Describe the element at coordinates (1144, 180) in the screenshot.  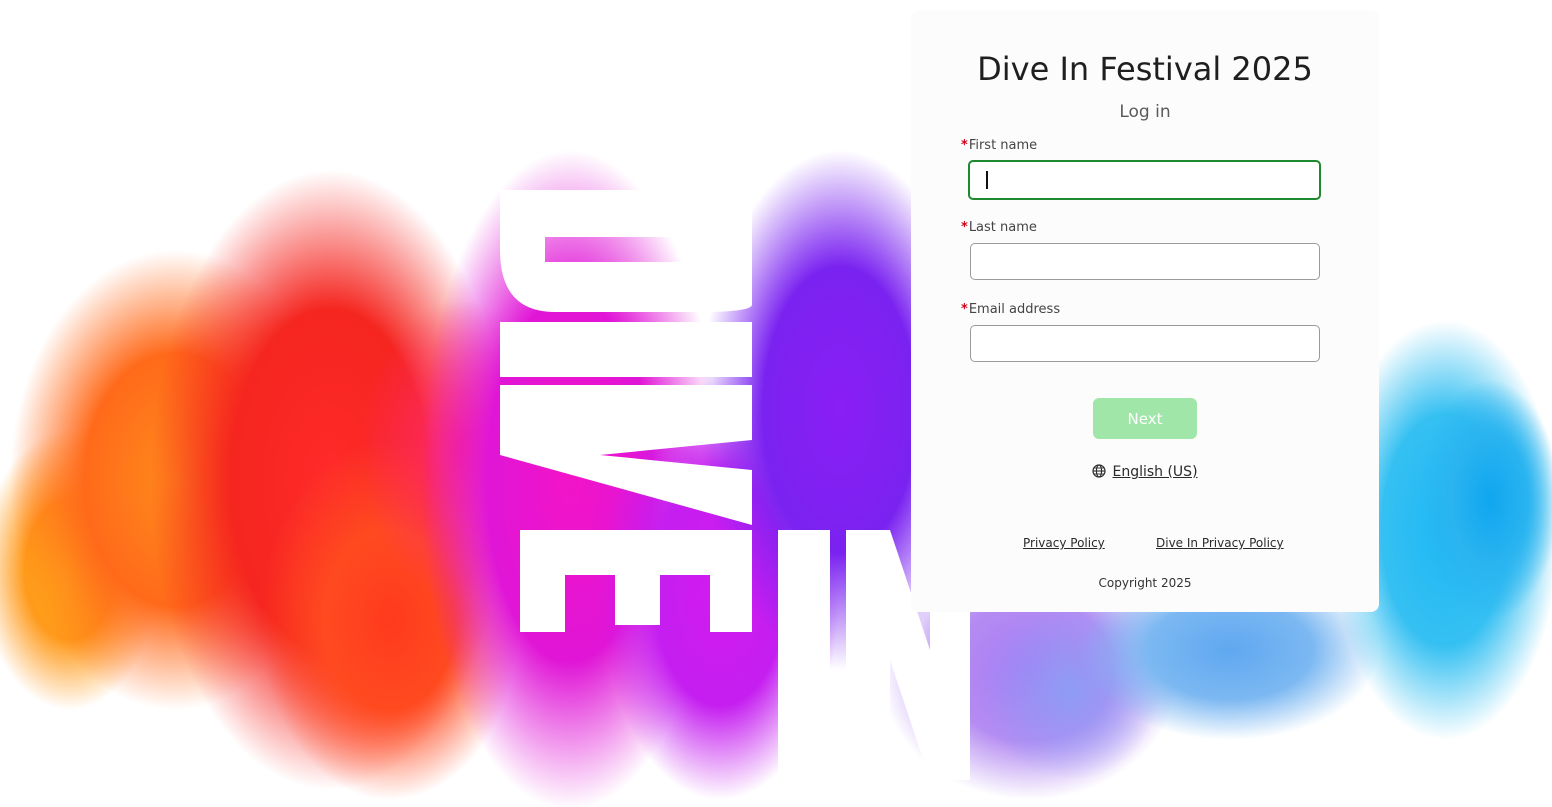
I see `first-name-field` at that location.